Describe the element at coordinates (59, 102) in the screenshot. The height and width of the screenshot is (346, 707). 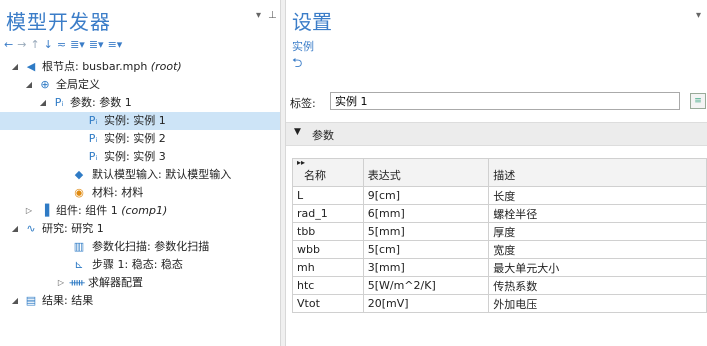
I see `parameter-icon: Pᵢ` at that location.